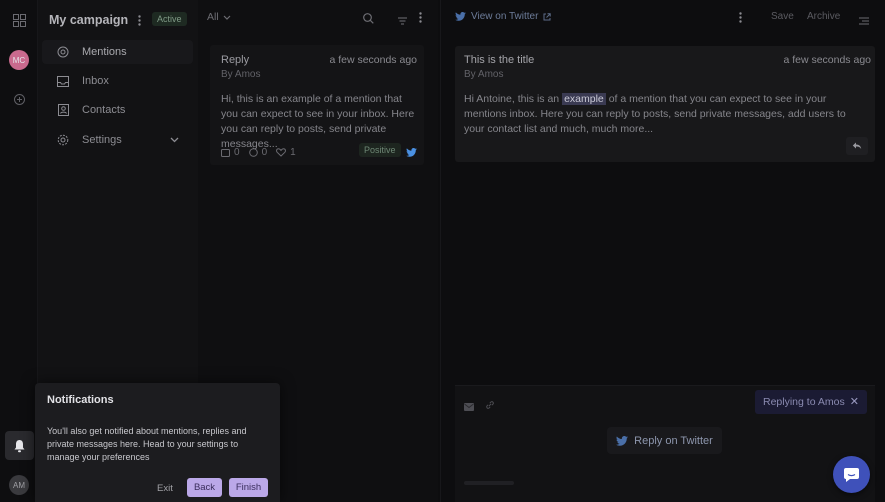 The height and width of the screenshot is (502, 885). I want to click on exit-button: Exit, so click(165, 488).